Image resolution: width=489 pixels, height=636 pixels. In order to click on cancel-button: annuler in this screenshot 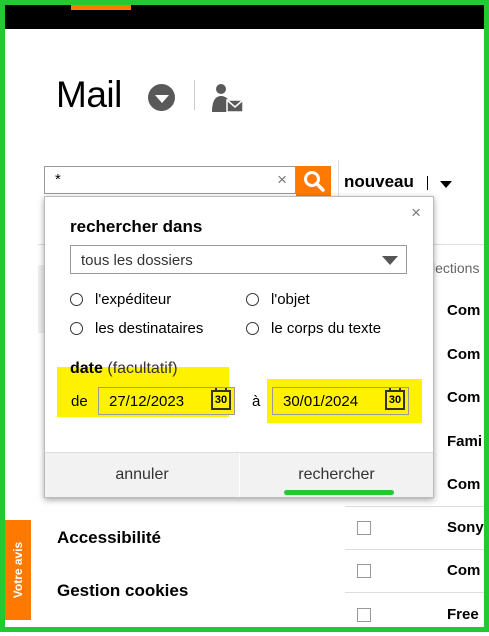, I will do `click(142, 475)`.